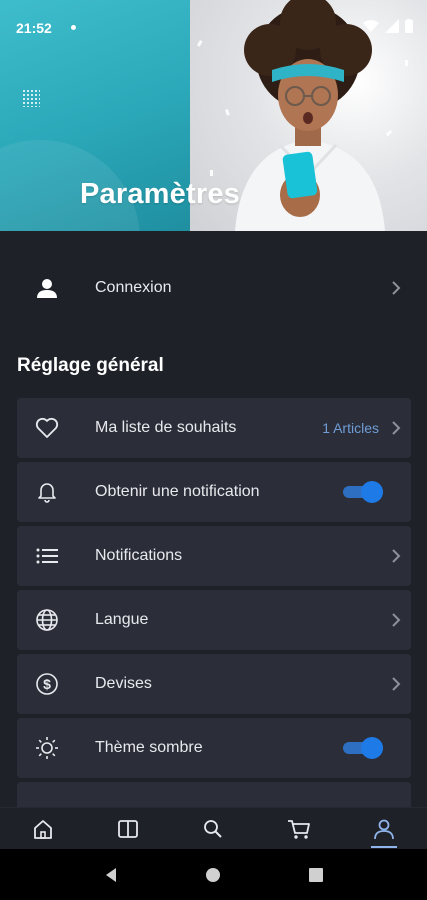  Describe the element at coordinates (47, 748) in the screenshot. I see `sun-icon` at that location.